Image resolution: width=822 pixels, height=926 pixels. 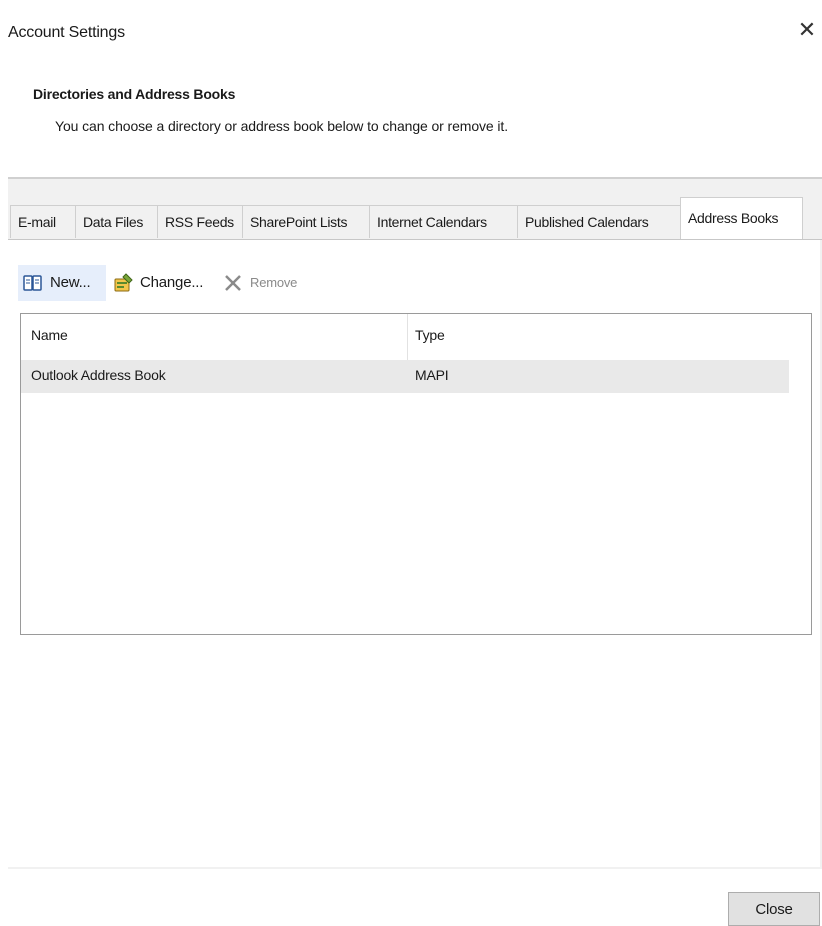 I want to click on remove-button: Remove, so click(x=264, y=283).